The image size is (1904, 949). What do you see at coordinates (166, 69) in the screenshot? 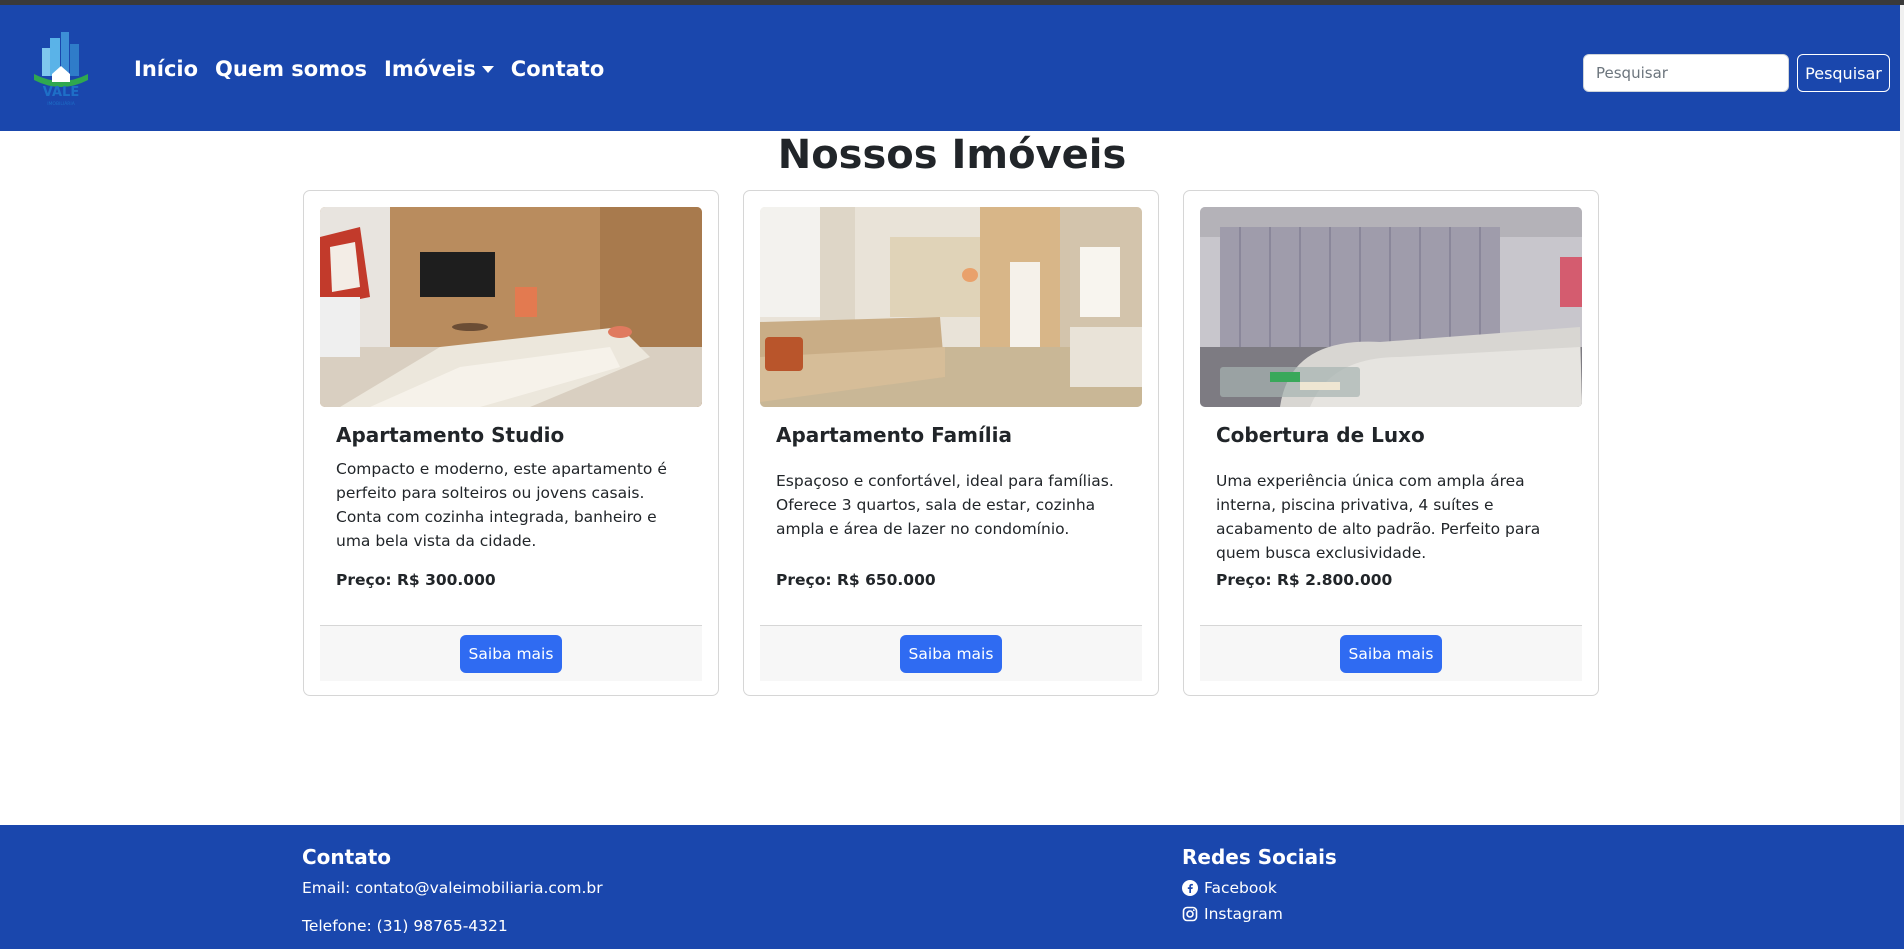
I see `nav-link-inicio: Início` at bounding box center [166, 69].